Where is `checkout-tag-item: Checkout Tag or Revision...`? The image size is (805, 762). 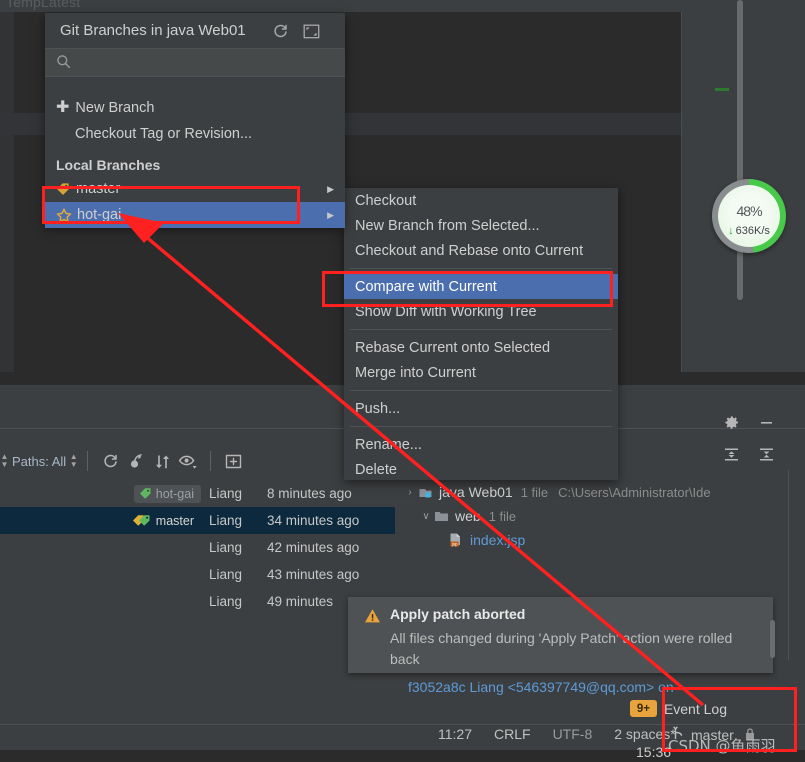 checkout-tag-item: Checkout Tag or Revision... is located at coordinates (195, 134).